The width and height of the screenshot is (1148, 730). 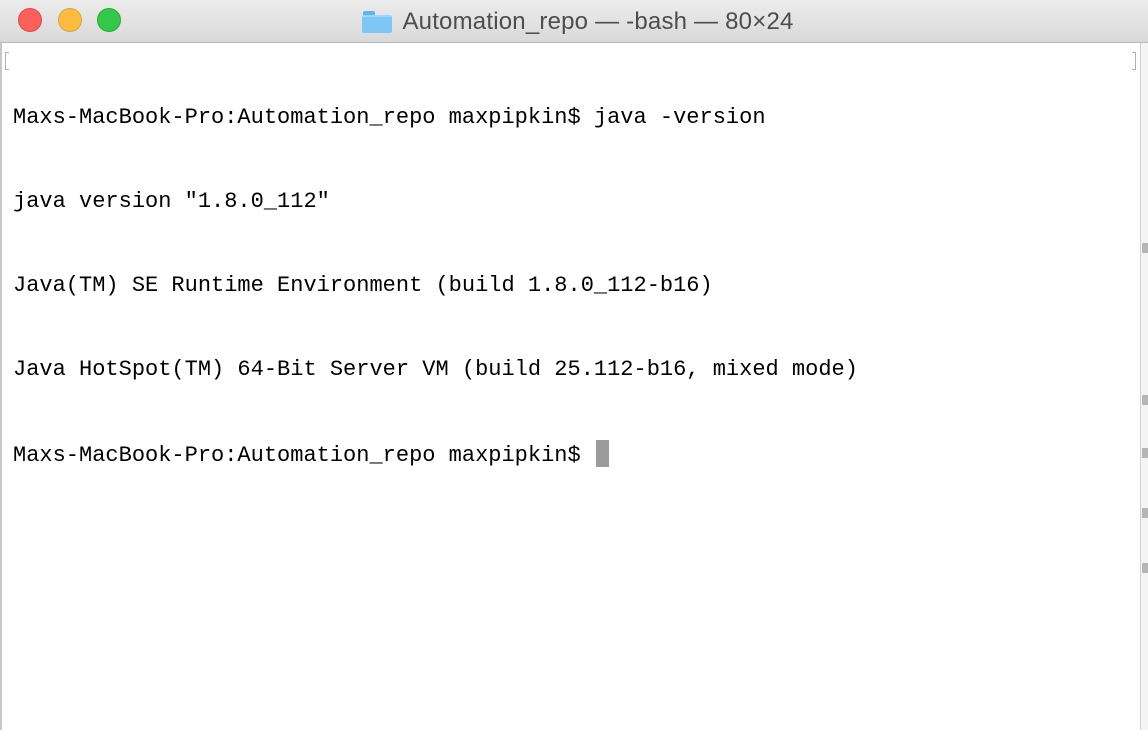 I want to click on mark-bracket-right, so click(x=1134, y=61).